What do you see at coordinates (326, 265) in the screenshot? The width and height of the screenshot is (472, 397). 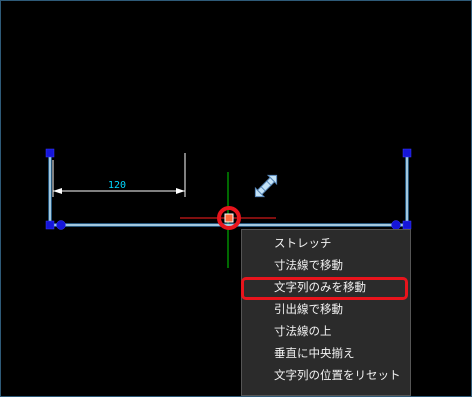 I see `menu-item-move-with-dim-line: 寸法線で移動` at bounding box center [326, 265].